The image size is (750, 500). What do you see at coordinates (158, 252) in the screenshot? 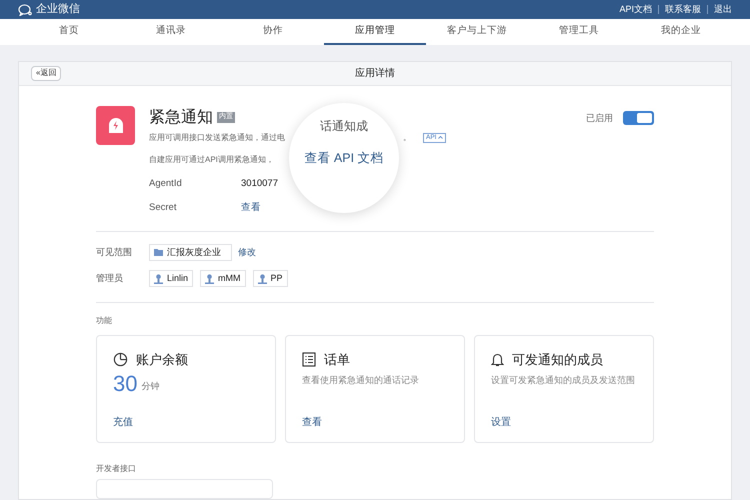
I see `folder-icon` at bounding box center [158, 252].